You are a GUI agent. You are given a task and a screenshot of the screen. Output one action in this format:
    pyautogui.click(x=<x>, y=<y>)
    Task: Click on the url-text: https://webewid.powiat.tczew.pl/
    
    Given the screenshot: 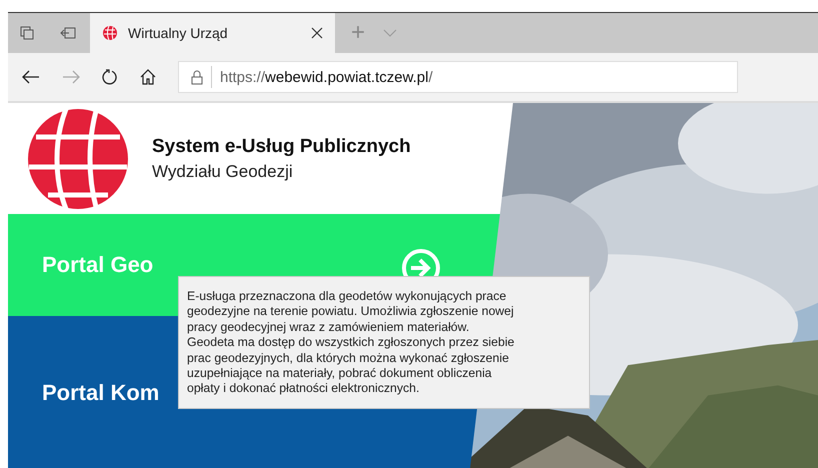 What is the action you would take?
    pyautogui.click(x=326, y=77)
    